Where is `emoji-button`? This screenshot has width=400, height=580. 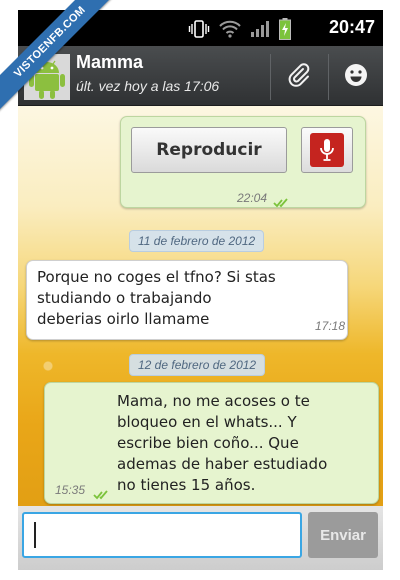 emoji-button is located at coordinates (356, 77).